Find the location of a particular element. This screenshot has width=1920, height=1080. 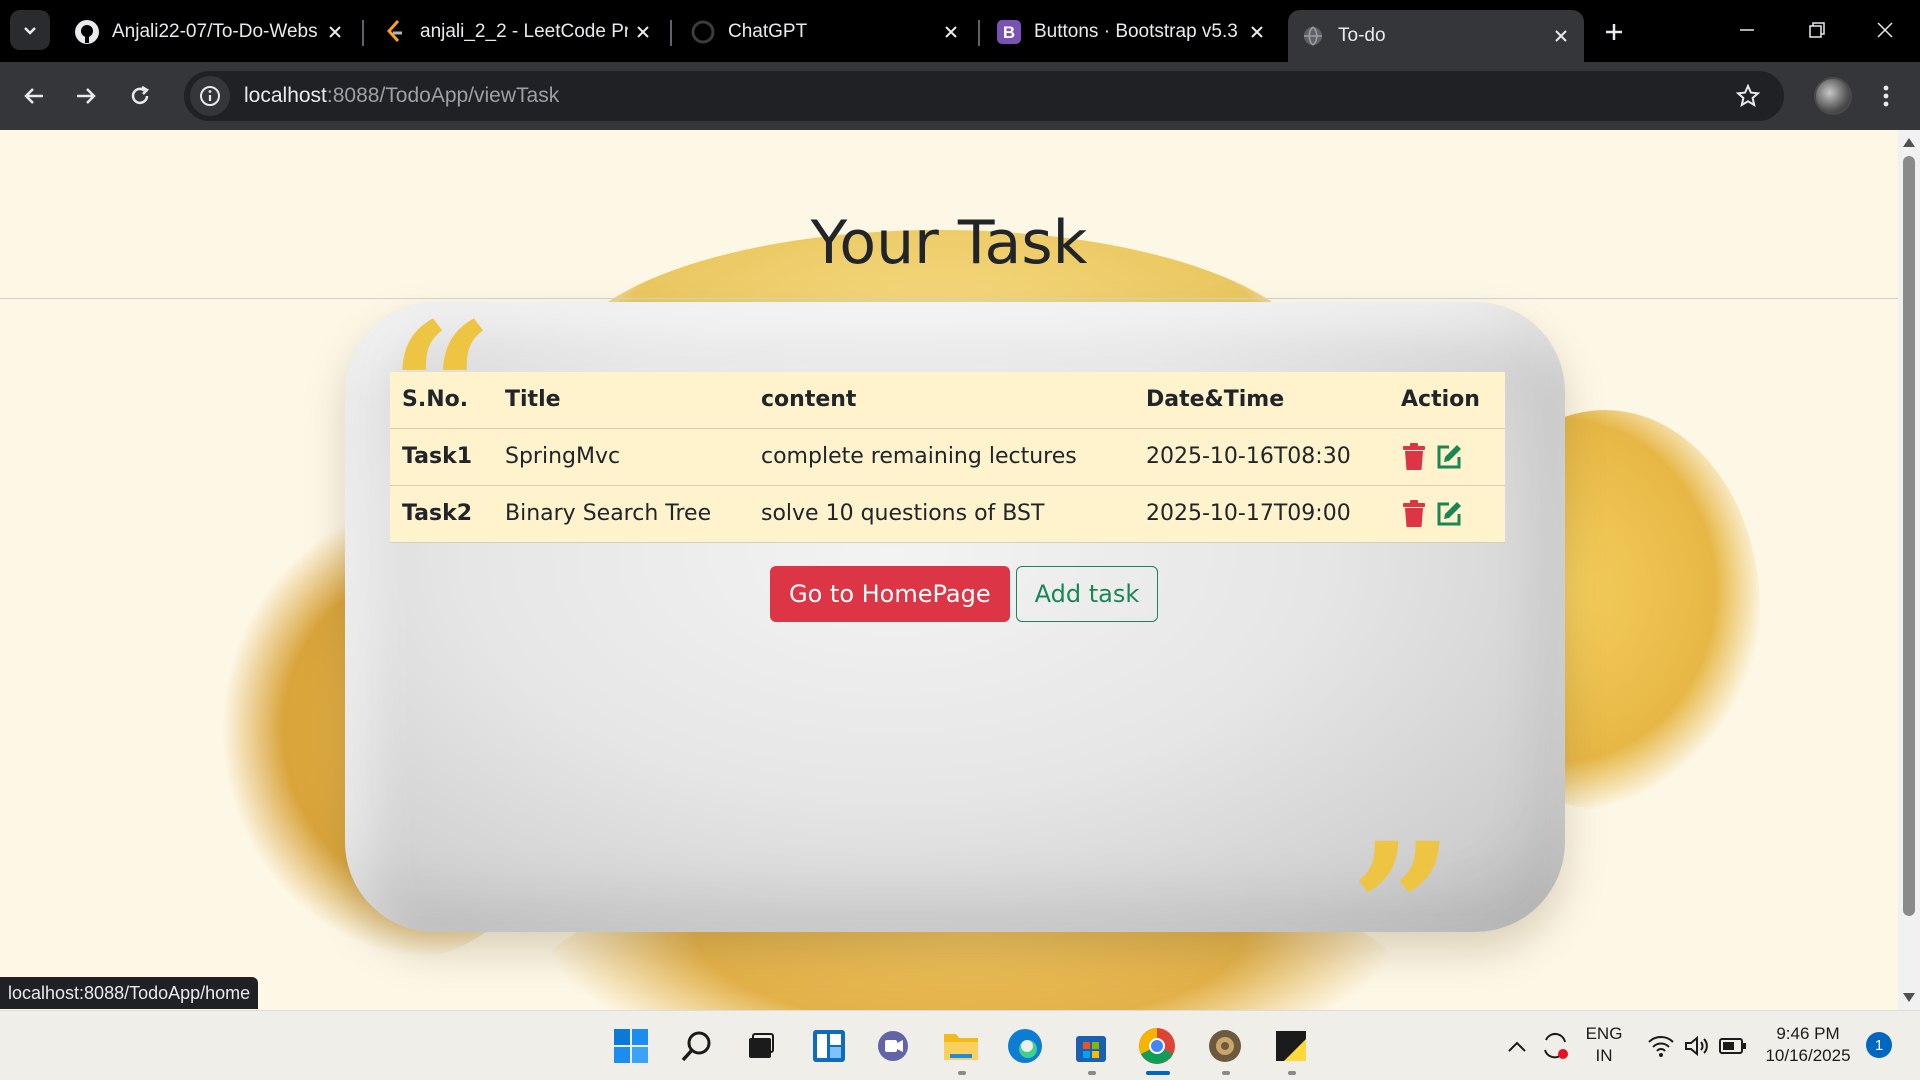

file-explorer-button is located at coordinates (961, 1046).